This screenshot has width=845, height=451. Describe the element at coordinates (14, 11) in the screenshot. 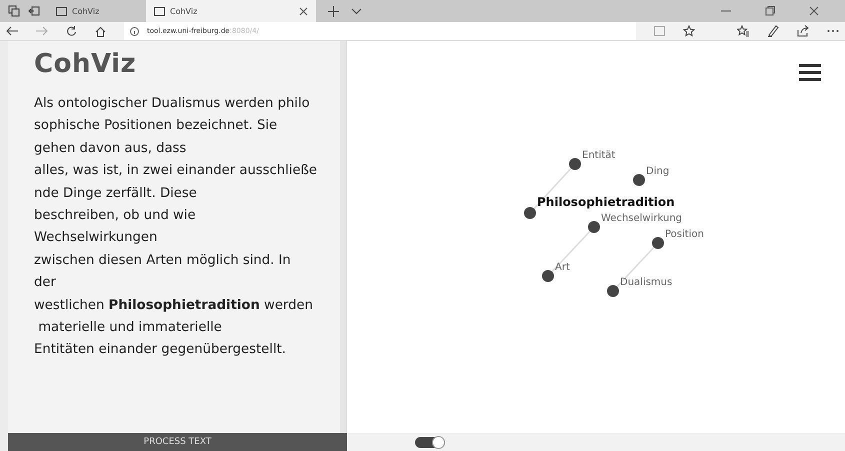

I see `tab-list-icon` at that location.